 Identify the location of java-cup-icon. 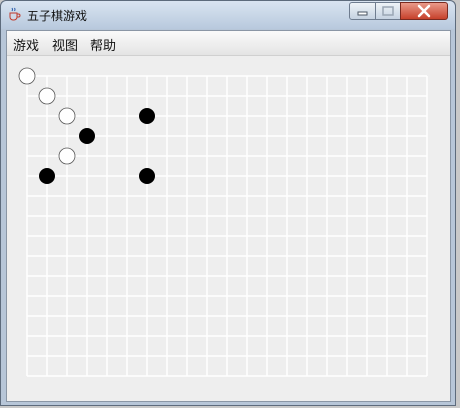
(15, 14).